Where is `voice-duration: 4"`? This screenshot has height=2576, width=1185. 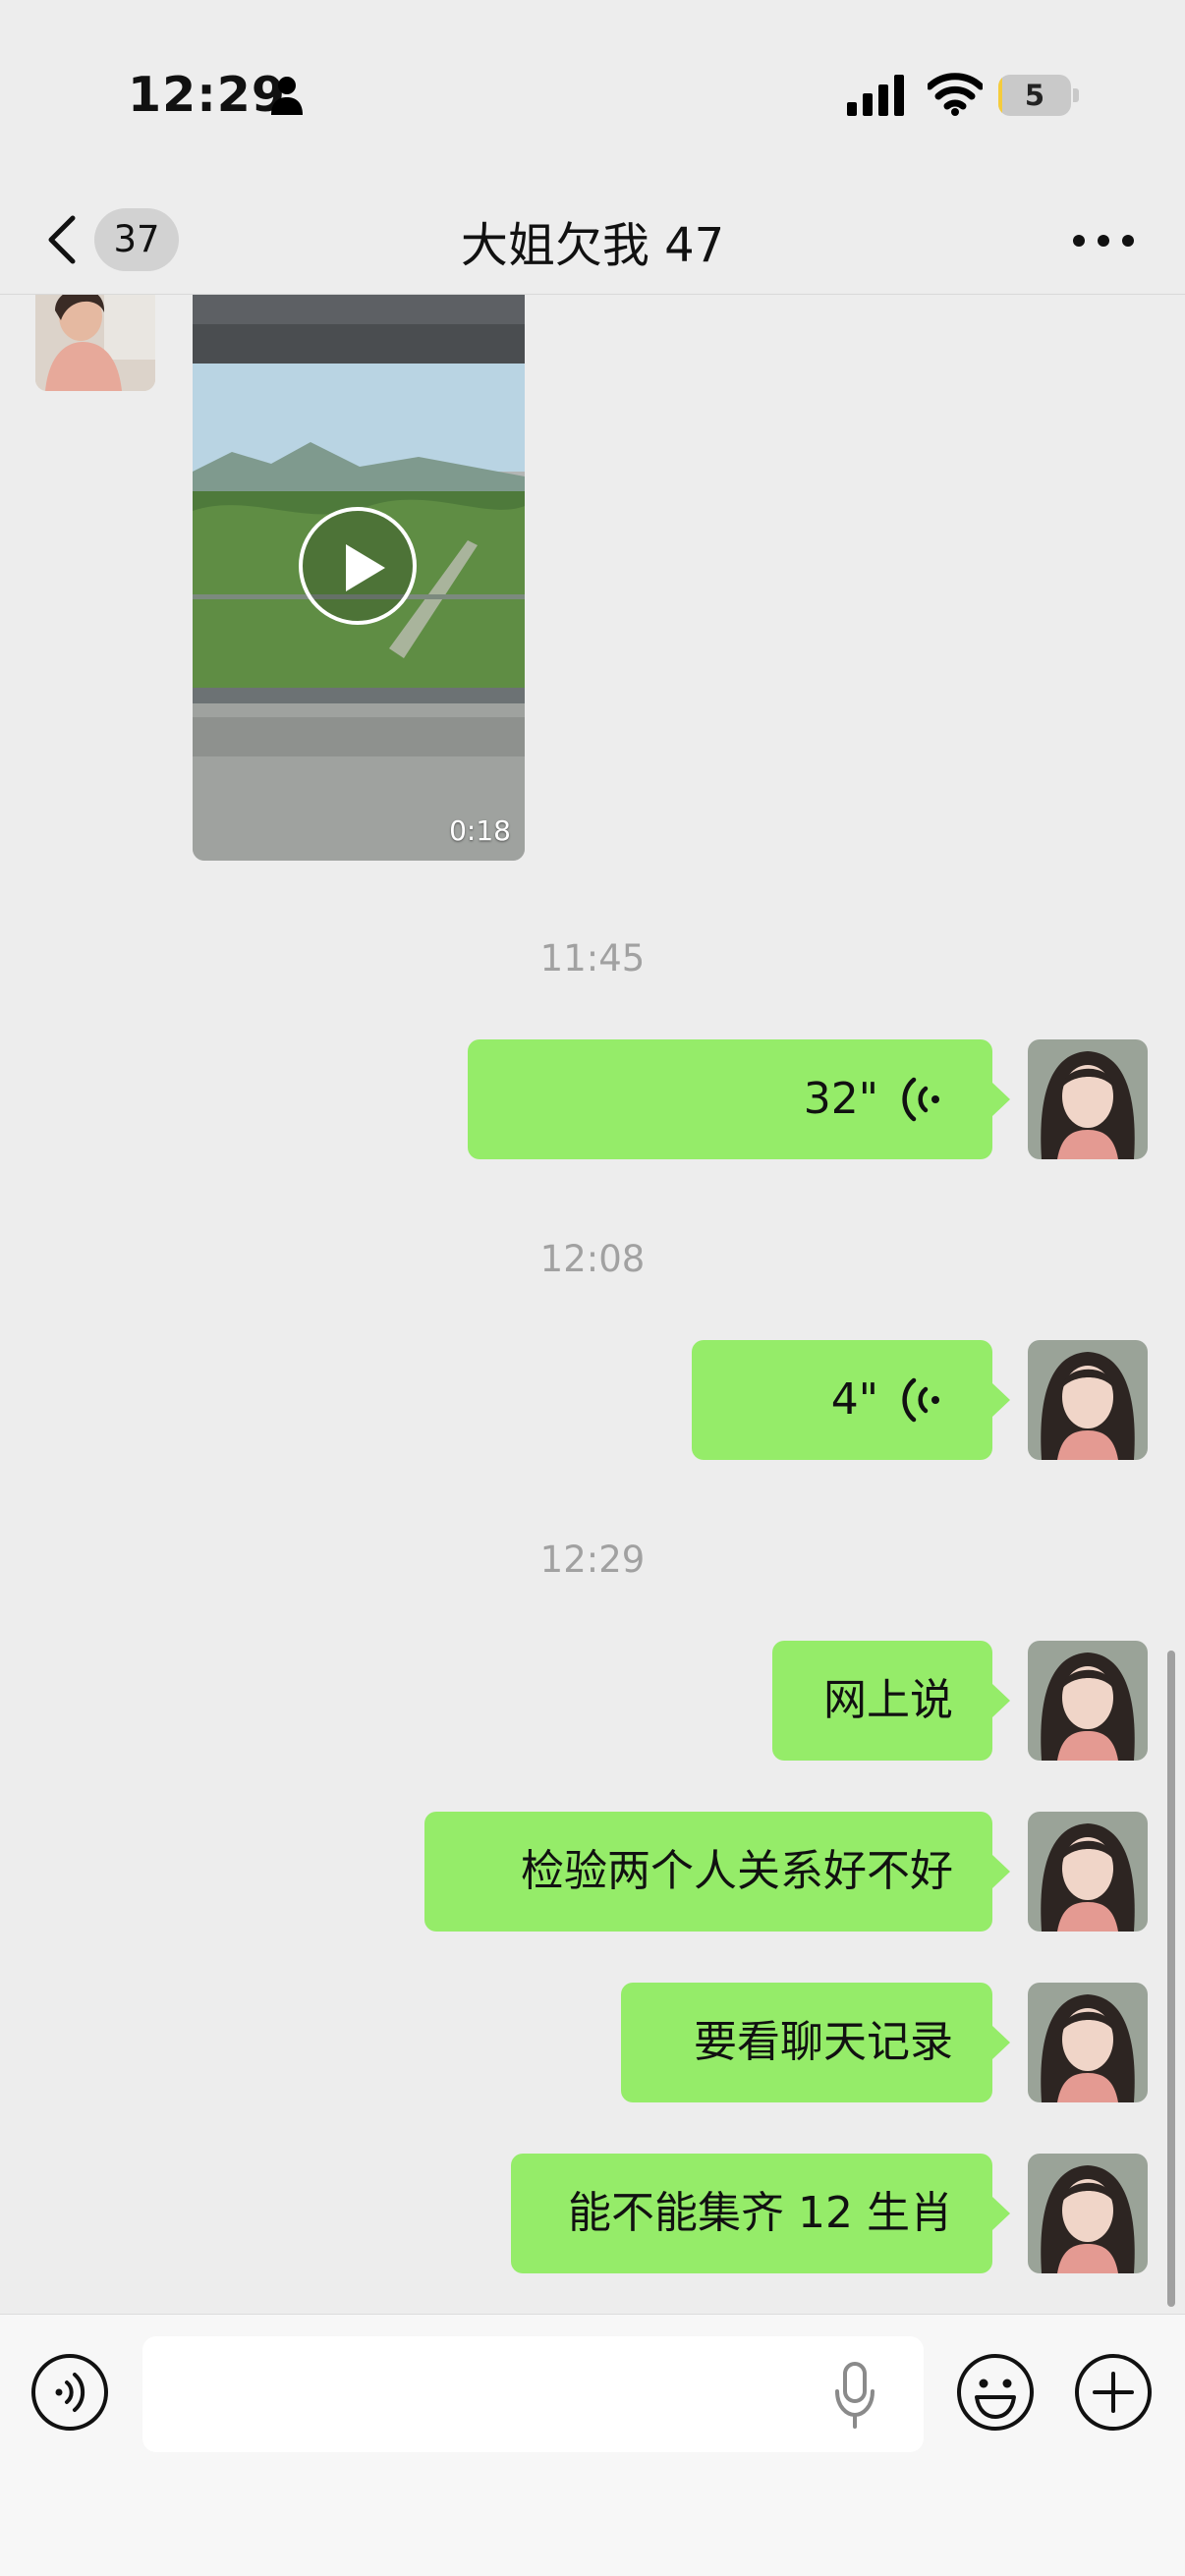 voice-duration: 4" is located at coordinates (854, 1399).